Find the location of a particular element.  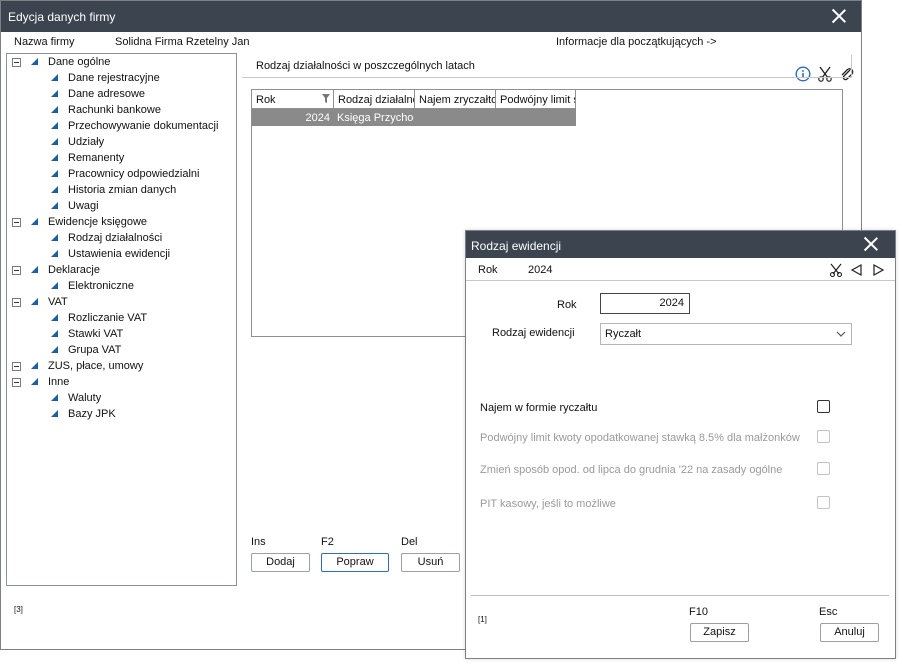

company-name-label: Nazwa firmy is located at coordinates (44, 42).